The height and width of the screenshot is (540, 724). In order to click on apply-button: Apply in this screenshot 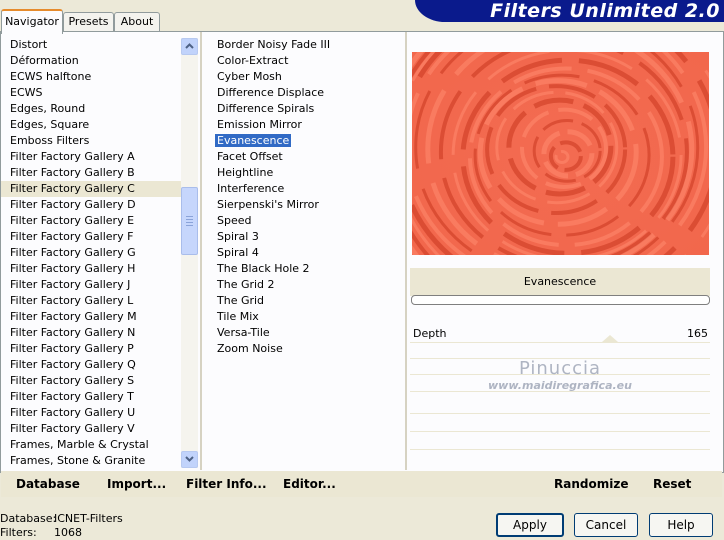, I will do `click(530, 525)`.